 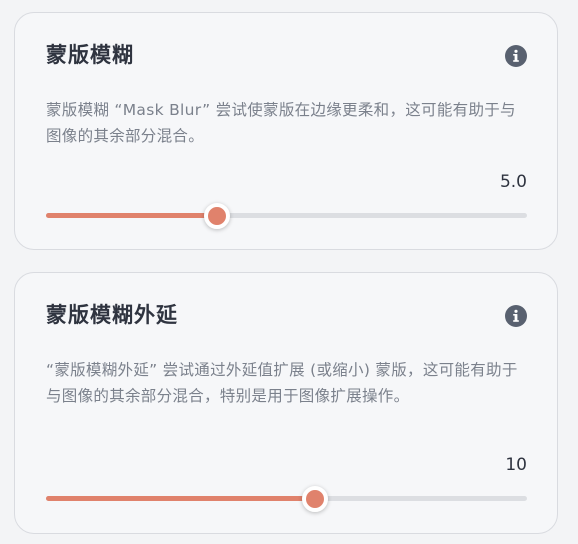 I want to click on mask-blur-slider, so click(x=286, y=215).